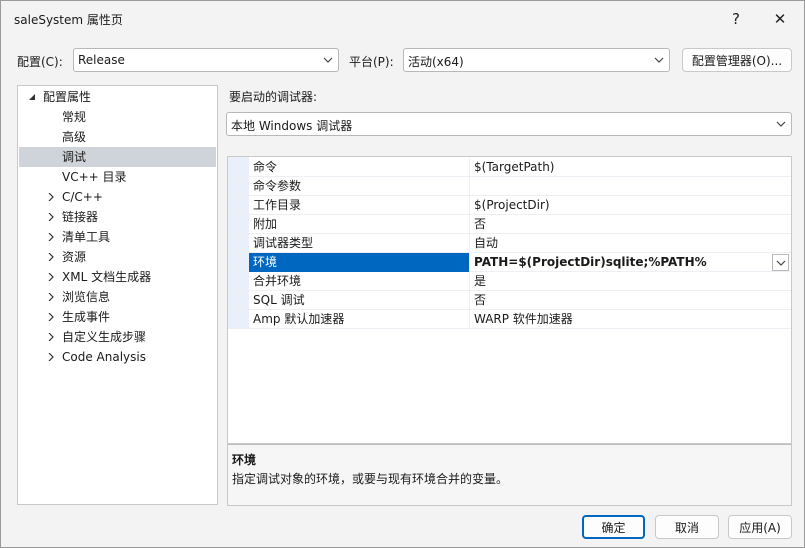 The height and width of the screenshot is (548, 805). Describe the element at coordinates (68, 20) in the screenshot. I see `window-title: saleSystem 属性页` at that location.